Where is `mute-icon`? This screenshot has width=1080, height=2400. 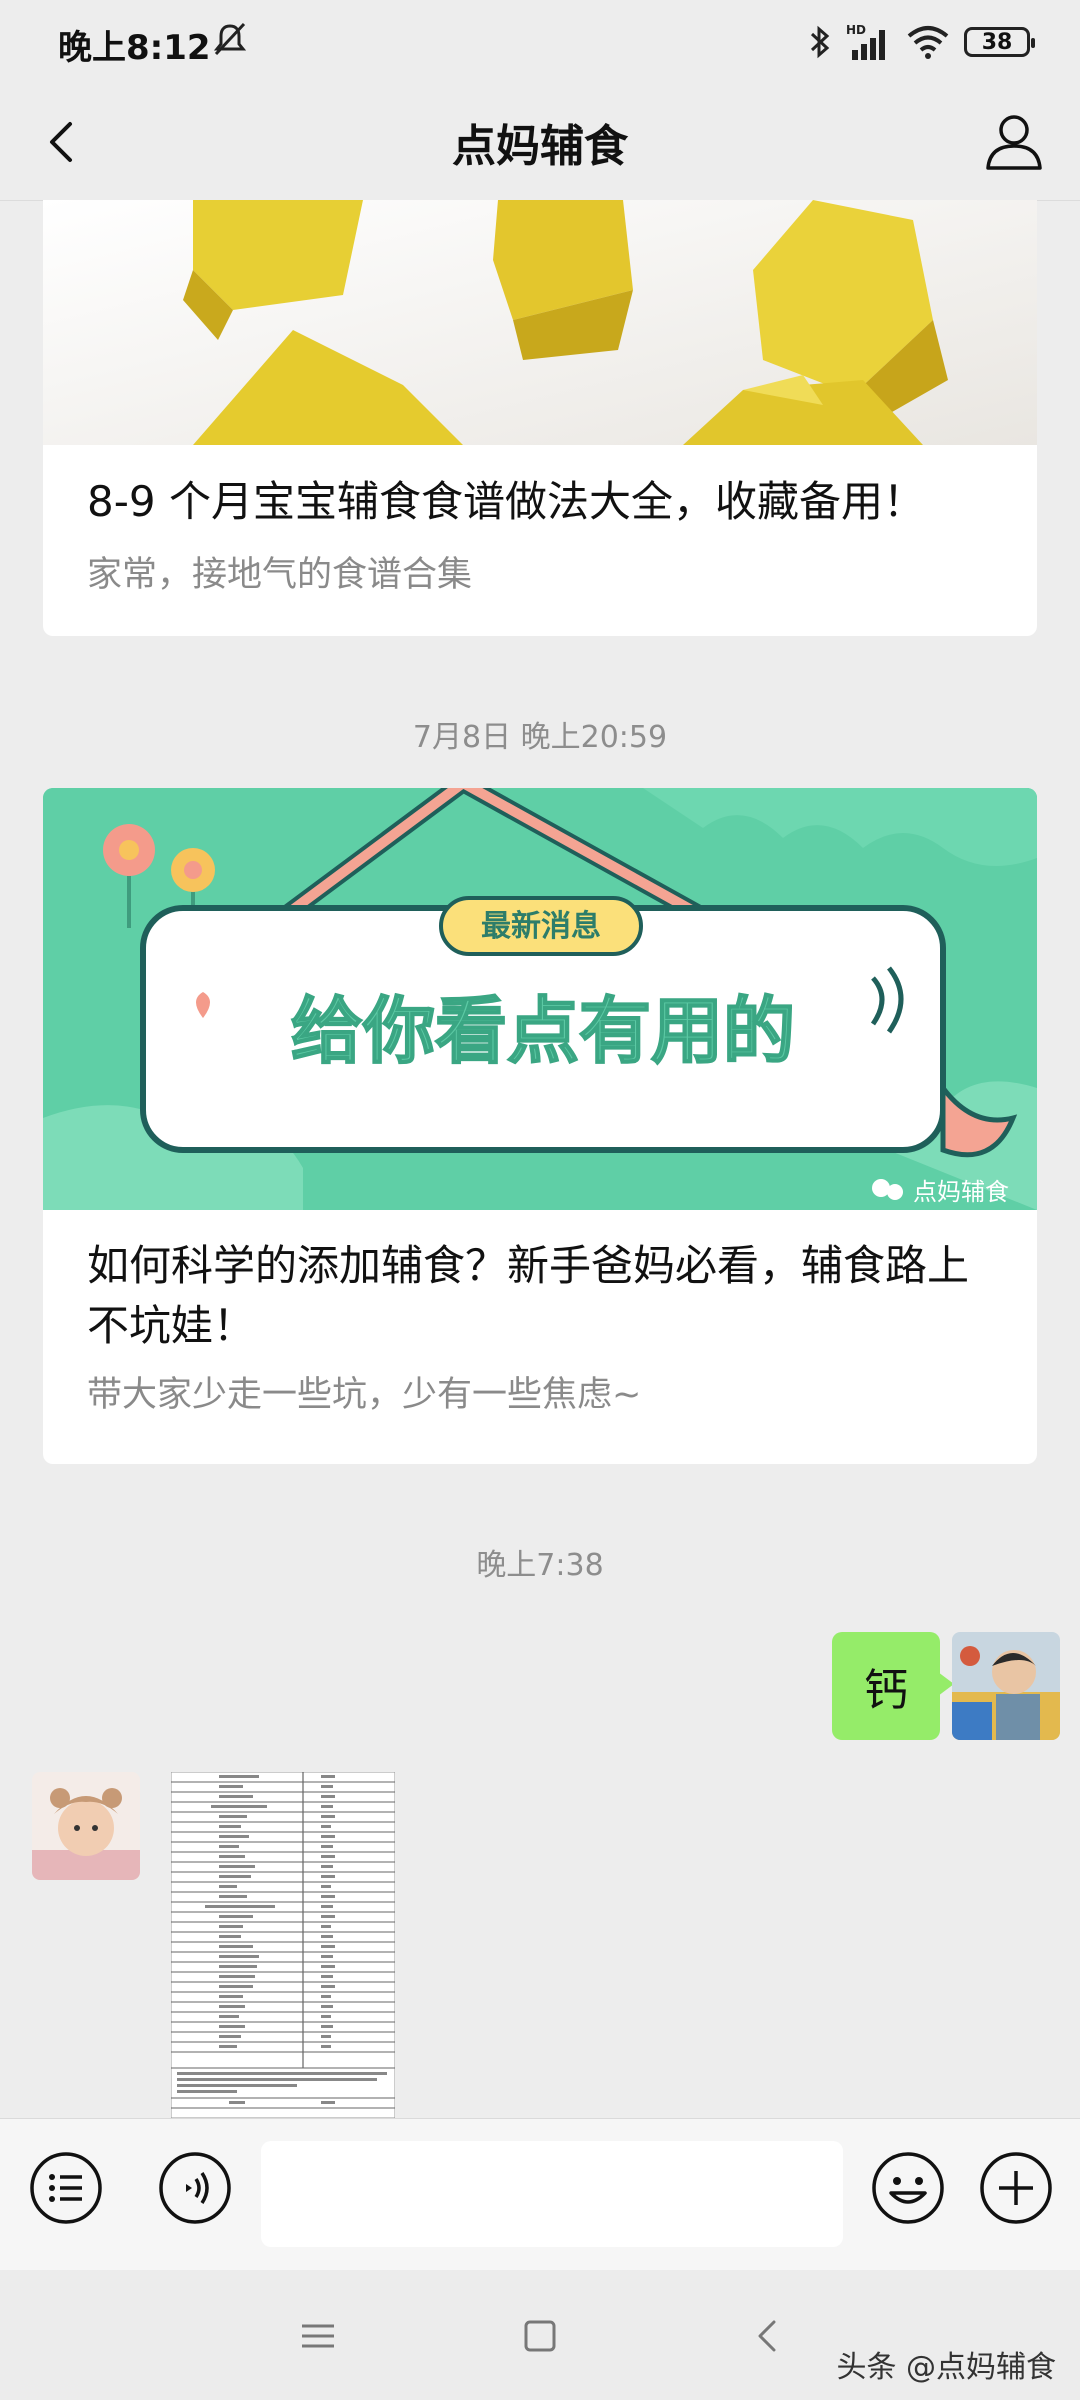 mute-icon is located at coordinates (230, 39).